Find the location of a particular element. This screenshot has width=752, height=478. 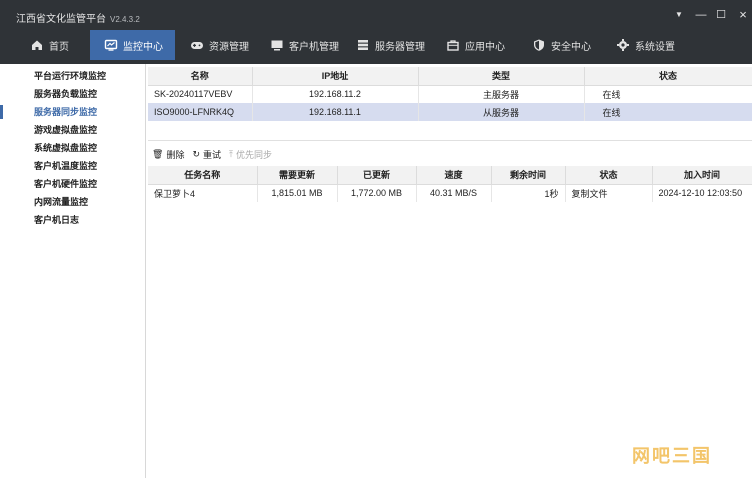

trash-icon: 🗑 is located at coordinates (158, 153).